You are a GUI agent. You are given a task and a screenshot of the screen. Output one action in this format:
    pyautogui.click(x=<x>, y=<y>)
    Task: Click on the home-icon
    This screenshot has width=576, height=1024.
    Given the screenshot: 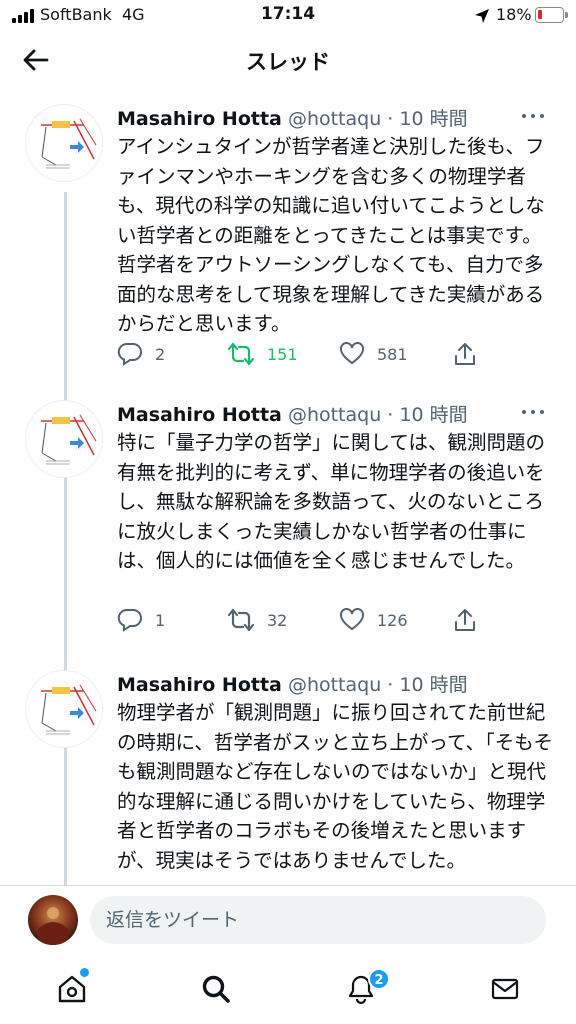 What is the action you would take?
    pyautogui.click(x=72, y=989)
    